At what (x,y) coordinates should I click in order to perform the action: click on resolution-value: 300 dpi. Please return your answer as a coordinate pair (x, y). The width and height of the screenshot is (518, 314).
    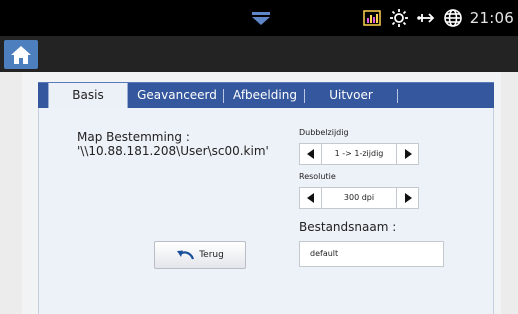
    Looking at the image, I should click on (359, 197).